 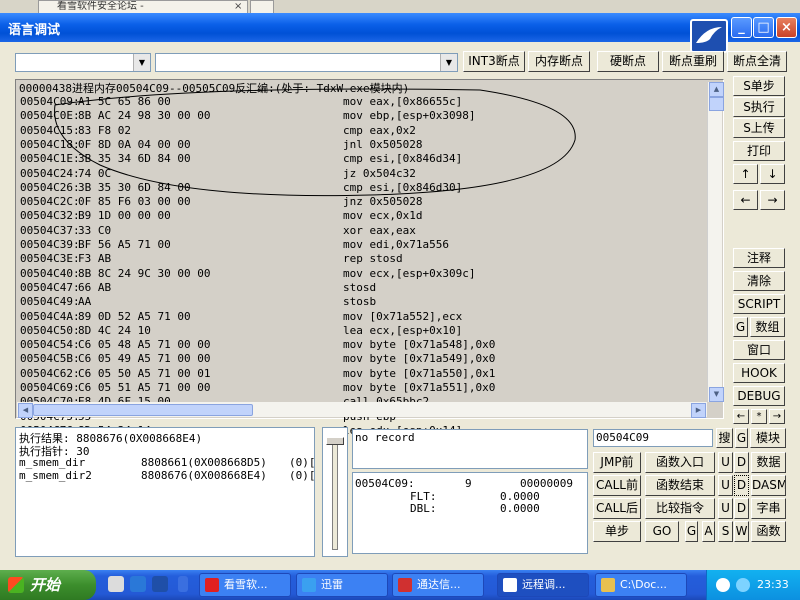 What do you see at coordinates (383, 216) in the screenshot?
I see `disasm-instruction: mov ecx,0x1d` at bounding box center [383, 216].